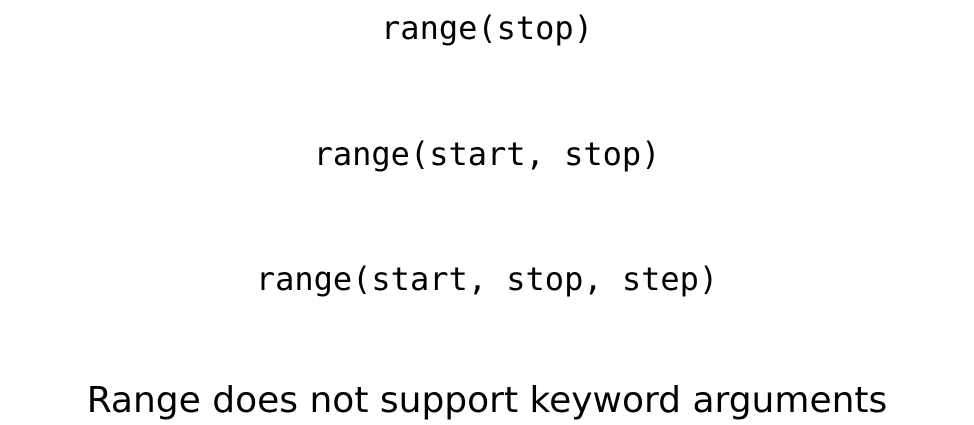  I want to click on range-signature-stop: range(stop), so click(487, 28).